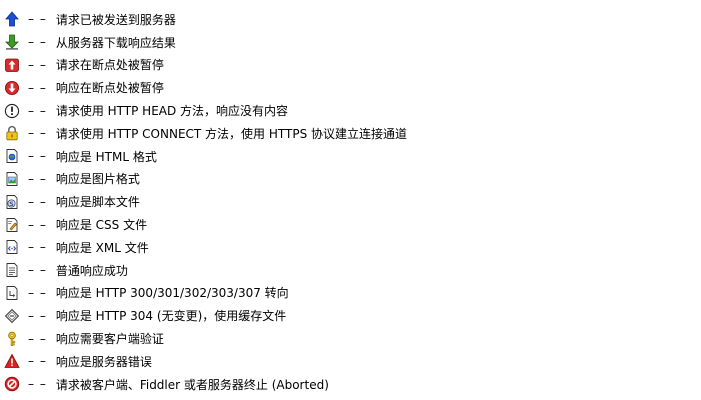  I want to click on legend-text: 响应是图片格式, so click(97, 179).